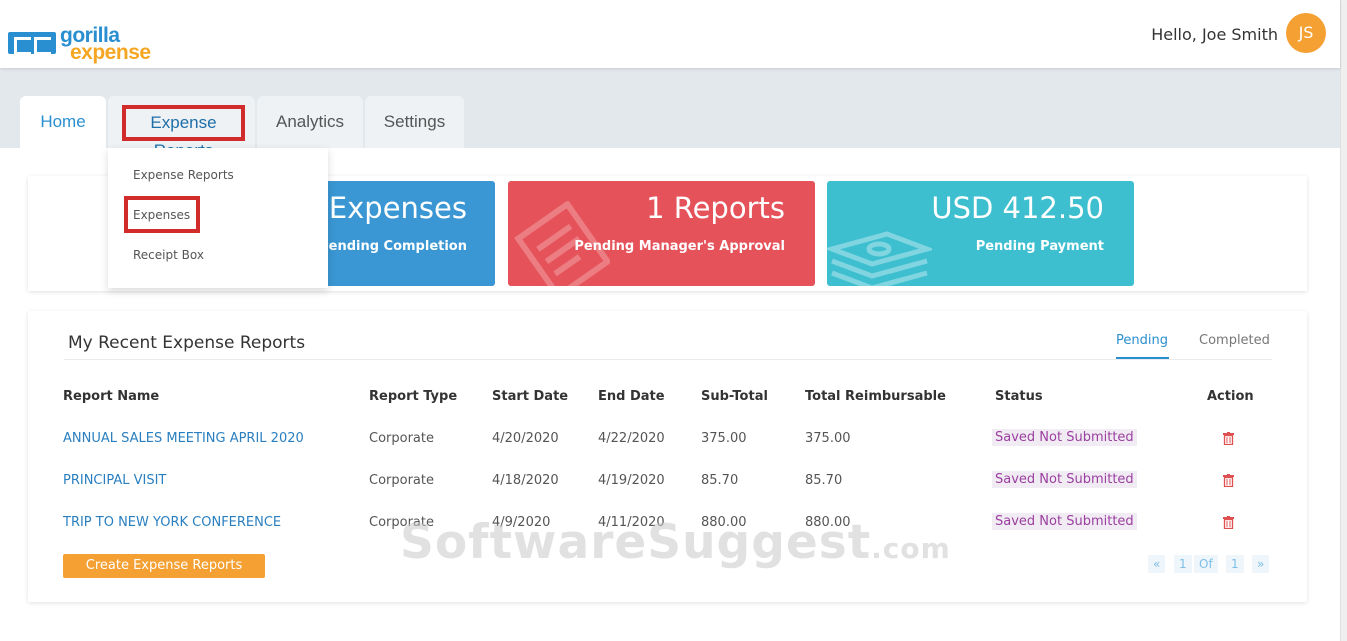 The image size is (1347, 641). Describe the element at coordinates (110, 52) in the screenshot. I see `logo-text-bottom: expense` at that location.